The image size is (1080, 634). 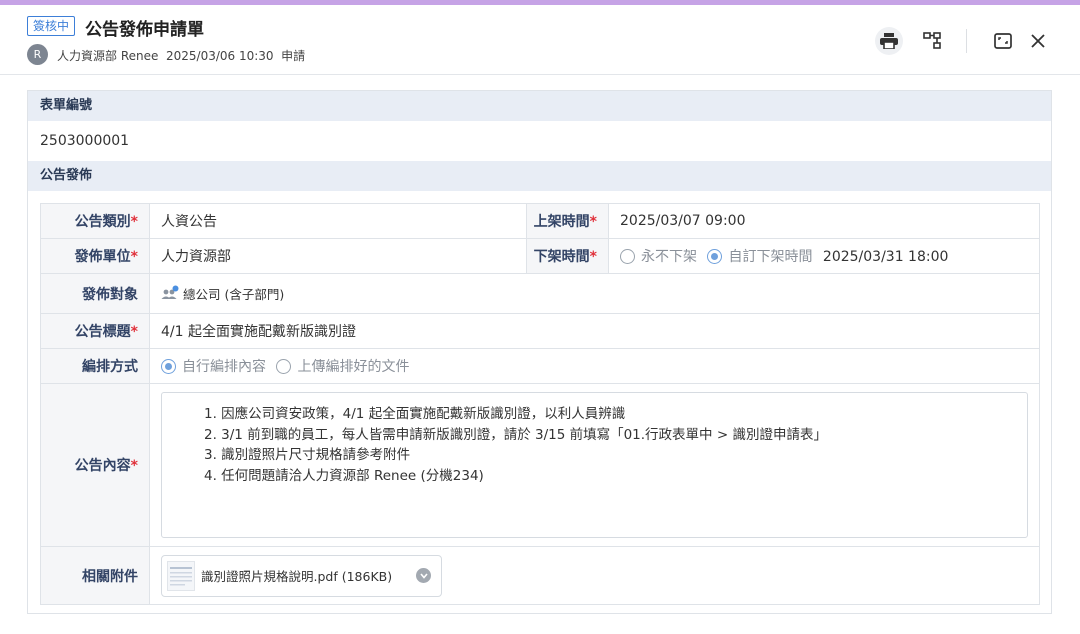 I want to click on header-divider, so click(x=966, y=41).